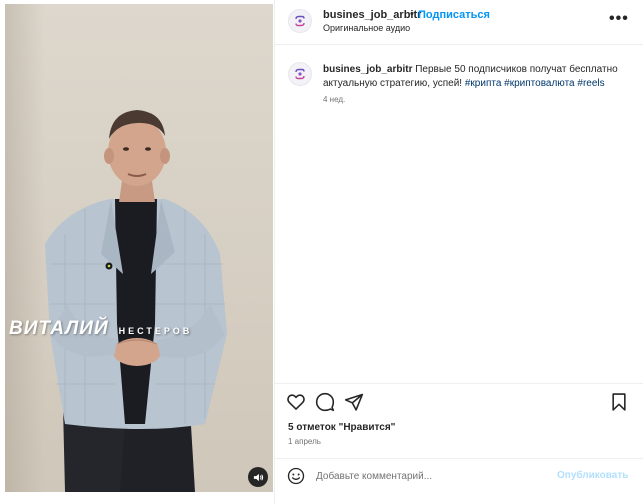  What do you see at coordinates (334, 99) in the screenshot?
I see `caption-timestamp: 4 нед.` at bounding box center [334, 99].